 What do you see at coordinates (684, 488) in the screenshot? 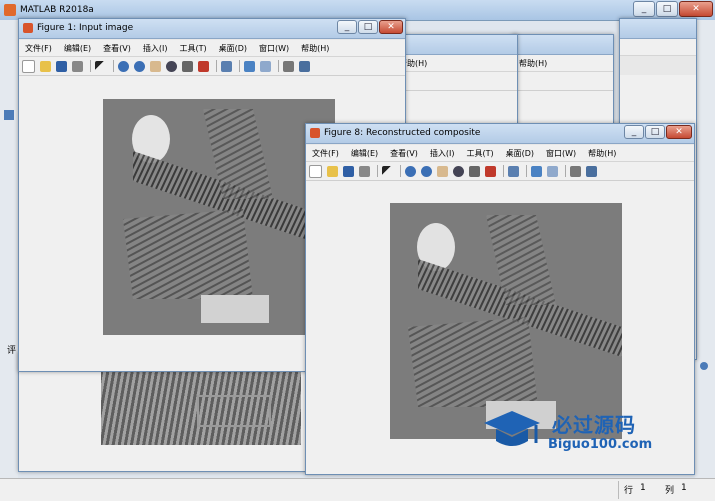
I see `col-value: 1` at bounding box center [684, 488].